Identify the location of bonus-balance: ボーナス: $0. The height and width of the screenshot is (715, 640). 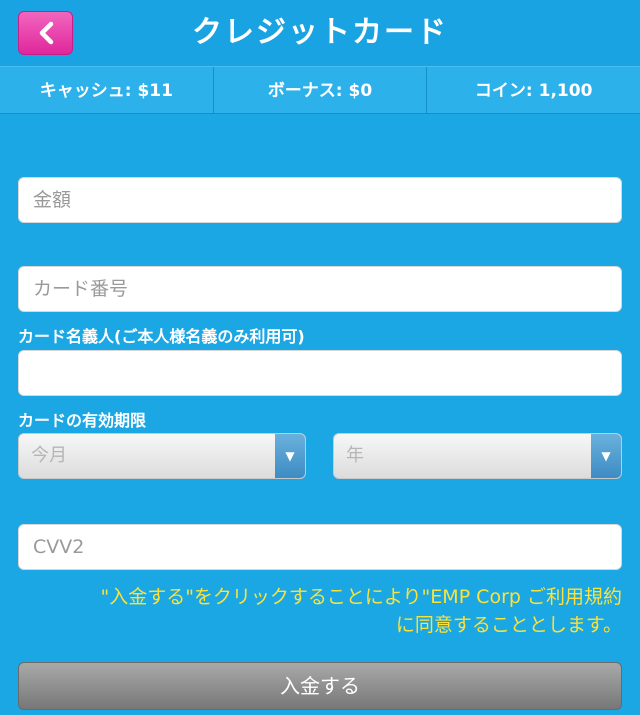
(321, 90).